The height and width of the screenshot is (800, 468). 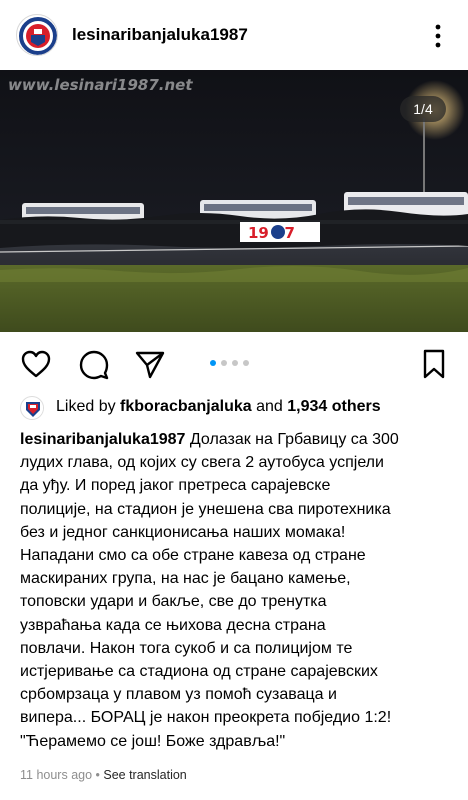 I want to click on caption-line: "Ћерамемо се још! Боже здравља!", so click(x=153, y=741).